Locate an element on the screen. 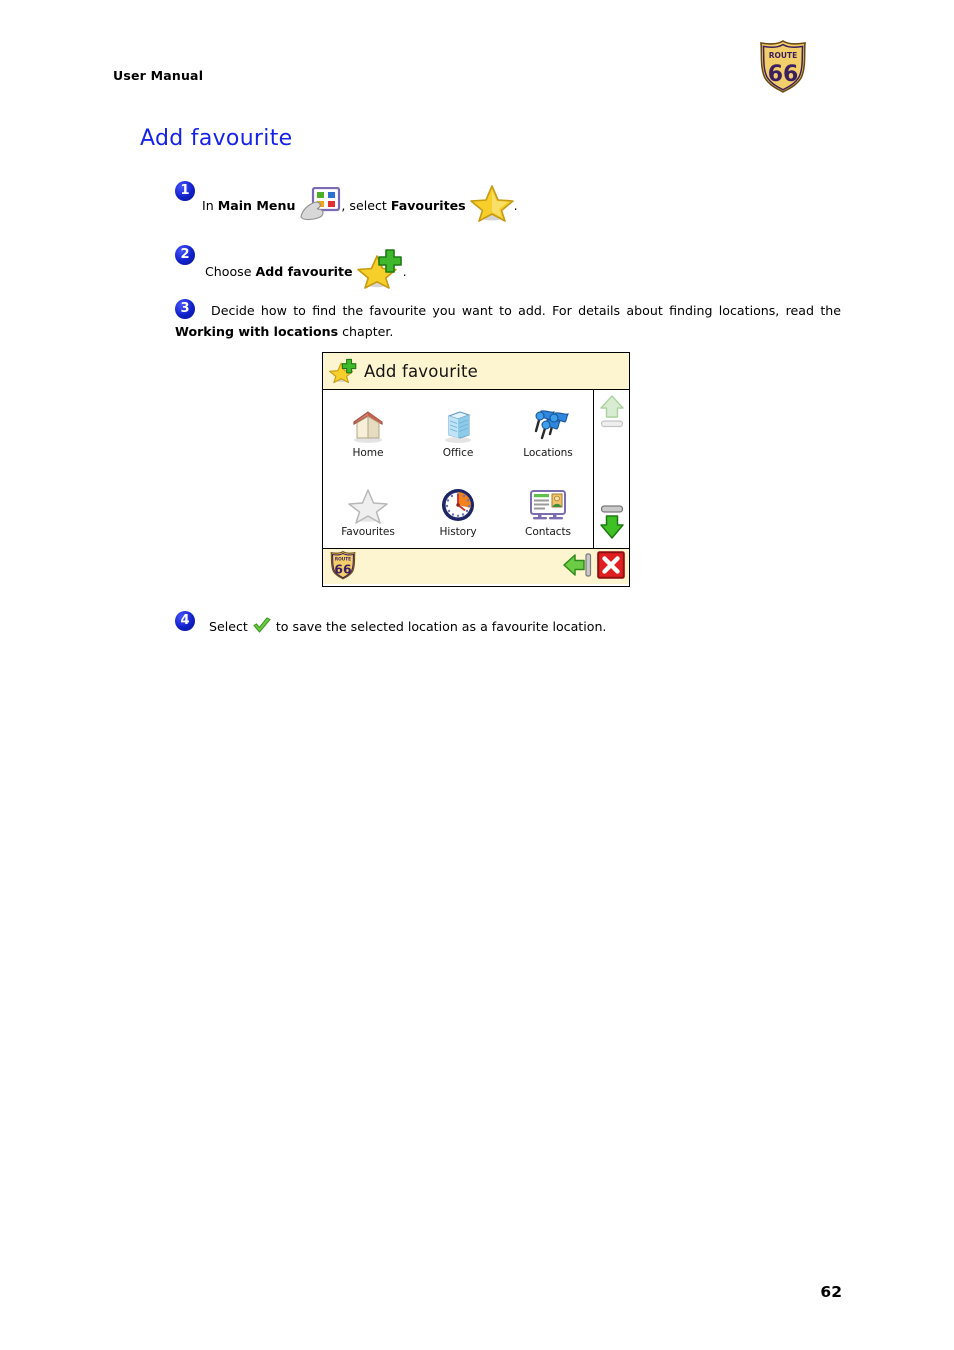 The height and width of the screenshot is (1350, 954). step-1-bold-main-menu: Main Menu is located at coordinates (256, 205).